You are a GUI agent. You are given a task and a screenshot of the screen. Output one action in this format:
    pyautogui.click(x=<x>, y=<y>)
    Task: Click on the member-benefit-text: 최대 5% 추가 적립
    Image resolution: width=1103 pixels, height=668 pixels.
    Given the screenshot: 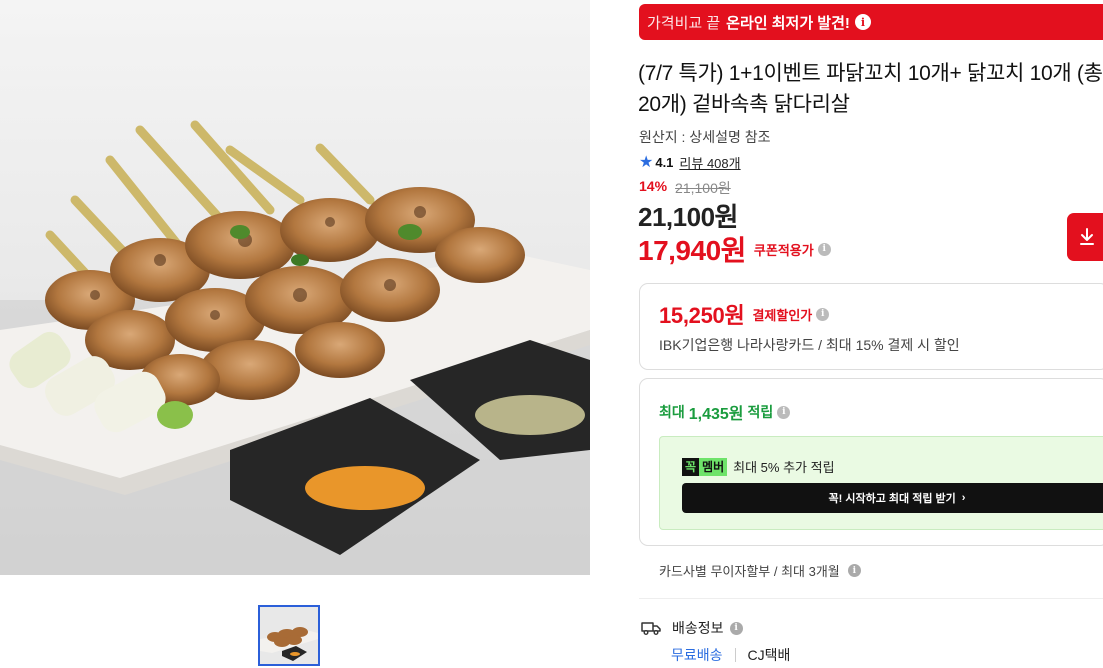 What is the action you would take?
    pyautogui.click(x=784, y=467)
    